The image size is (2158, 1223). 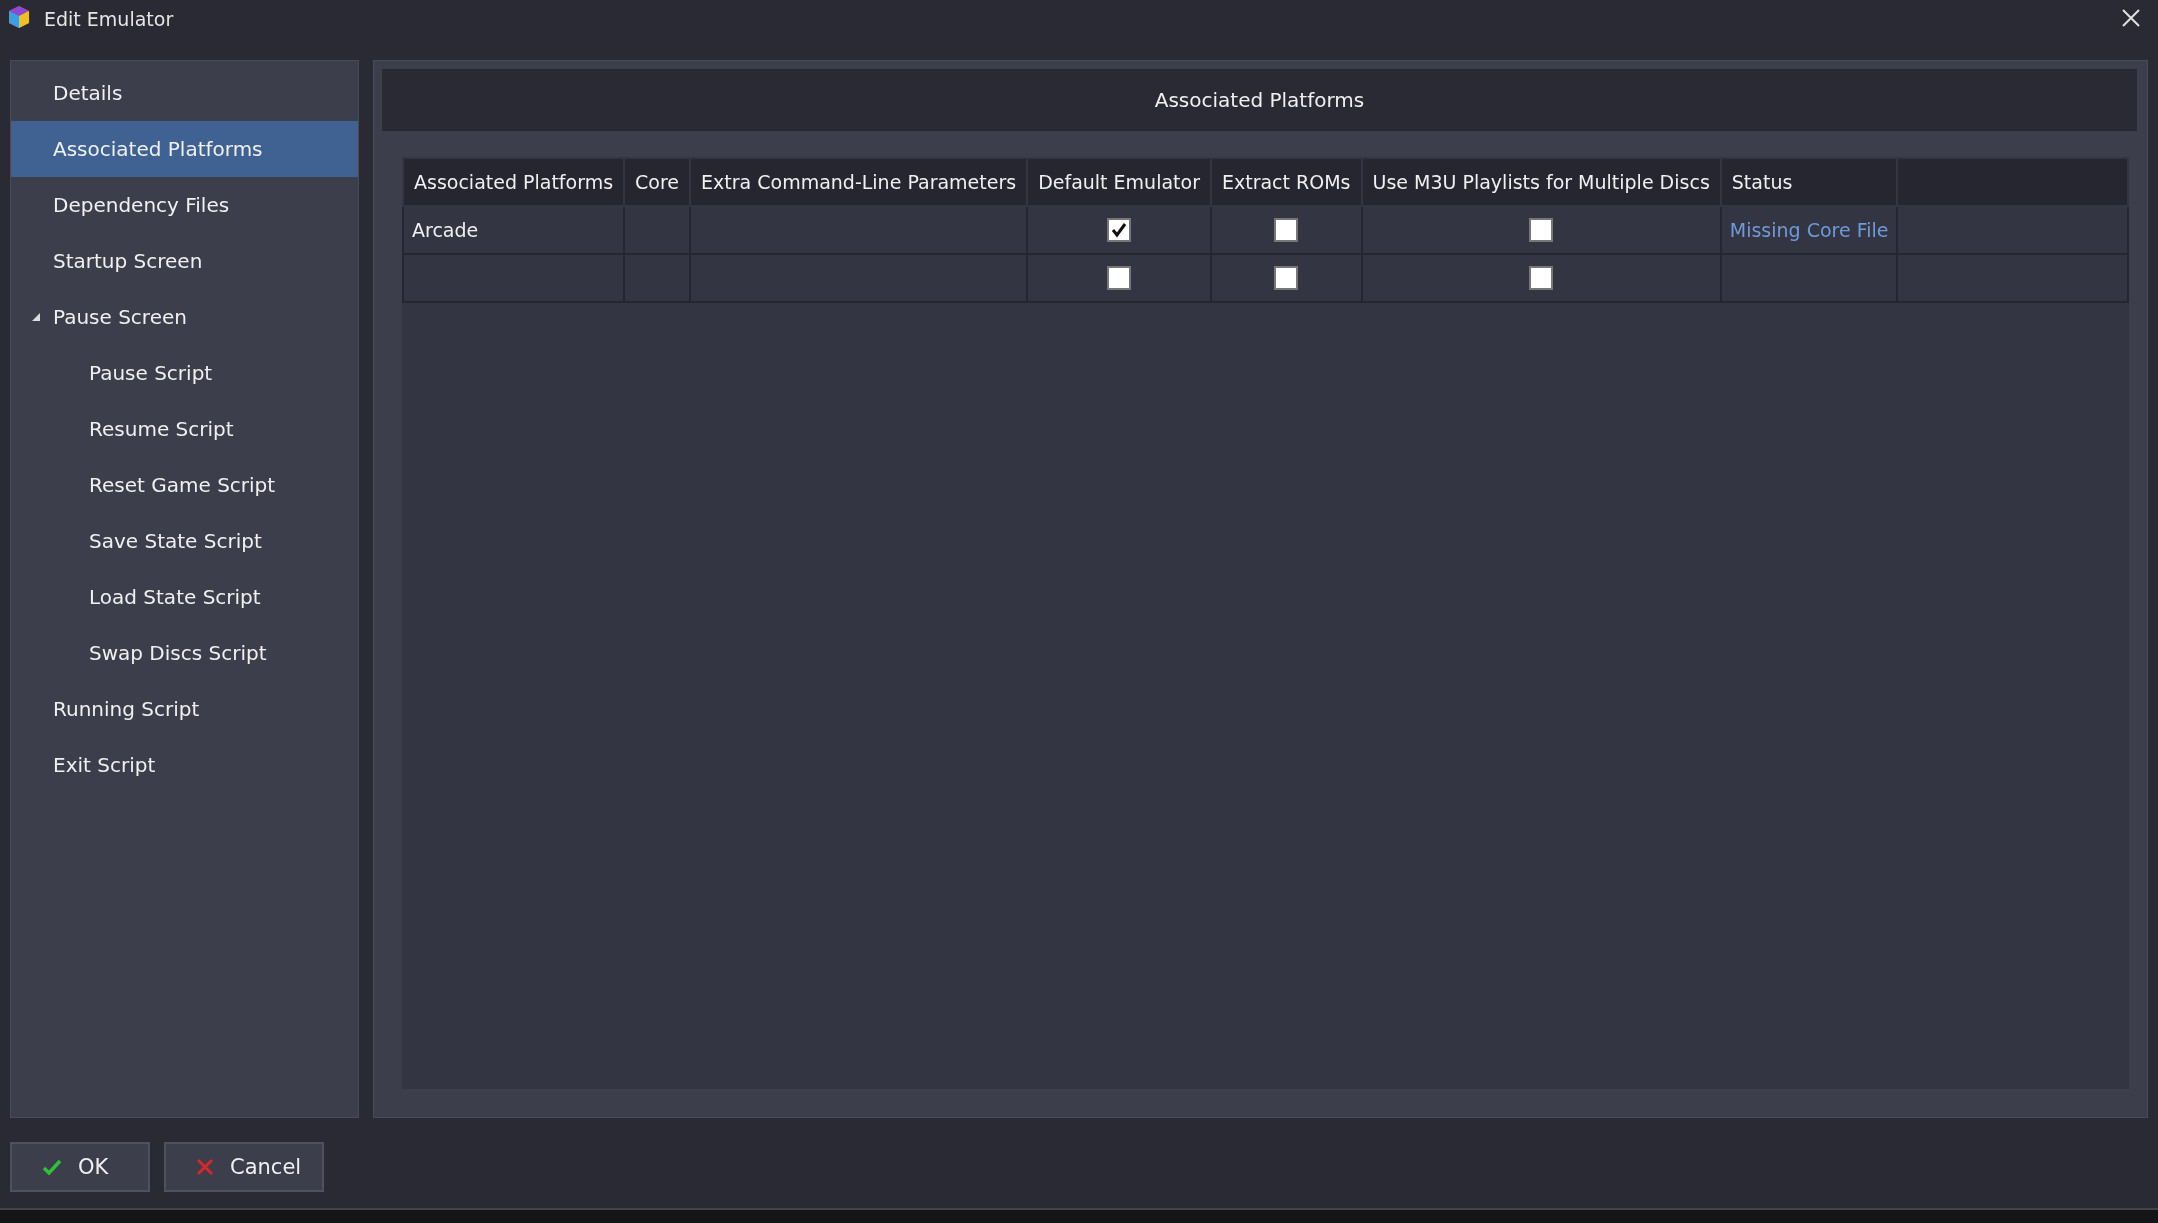 I want to click on close-icon, so click(x=2131, y=18).